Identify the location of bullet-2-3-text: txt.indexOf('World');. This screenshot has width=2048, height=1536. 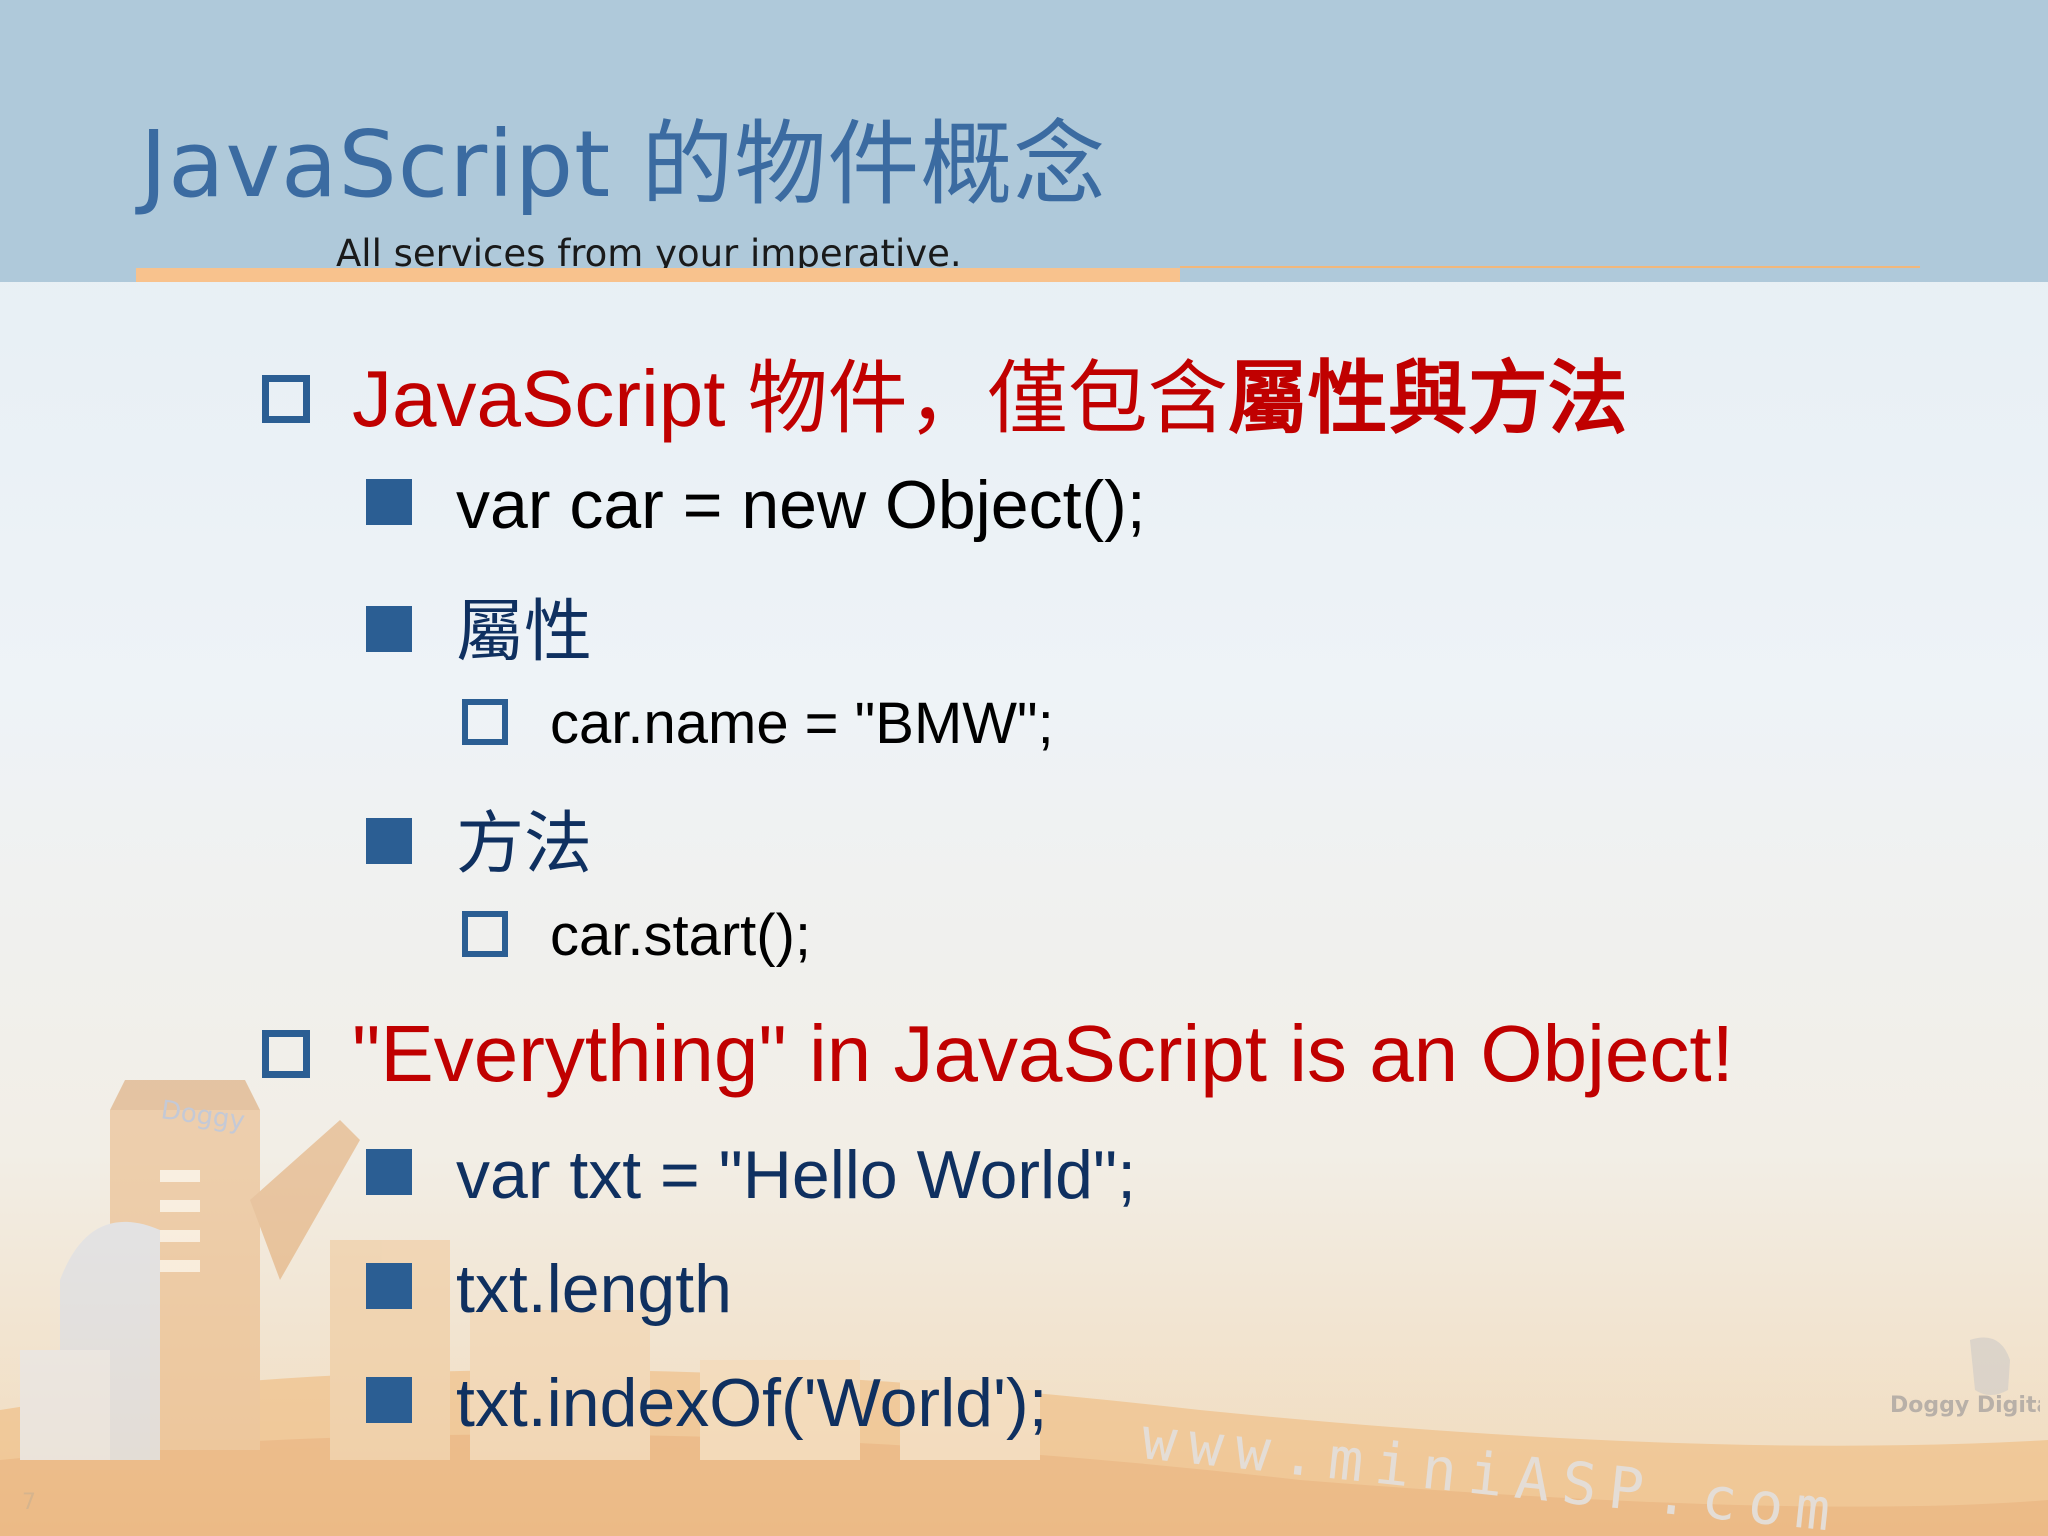
(752, 1403).